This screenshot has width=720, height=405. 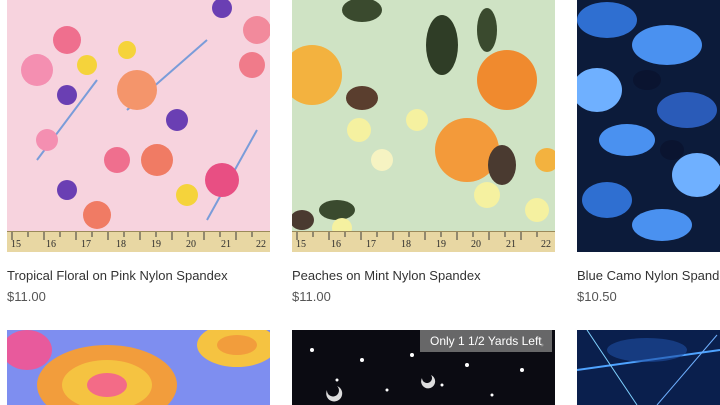 I want to click on product-image-blue-neon, so click(x=648, y=367).